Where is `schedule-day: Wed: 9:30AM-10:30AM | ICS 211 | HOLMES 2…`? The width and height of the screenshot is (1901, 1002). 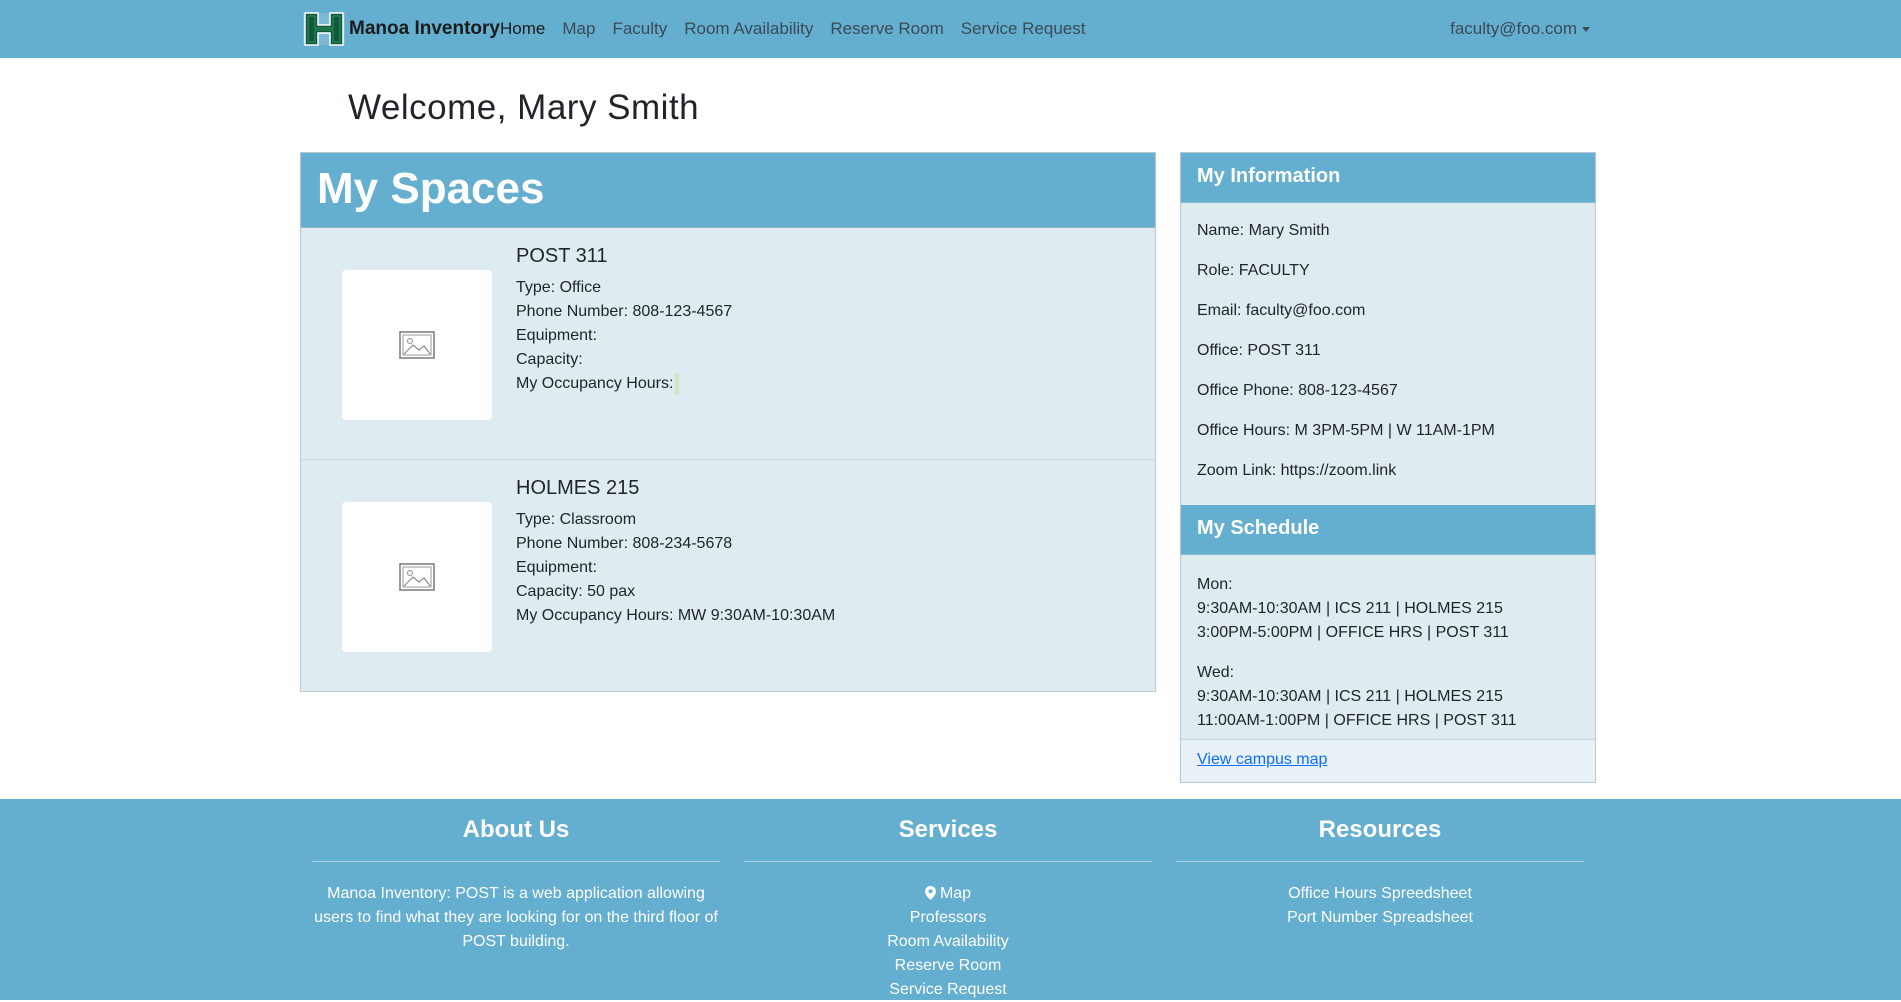
schedule-day: Wed: 9:30AM-10:30AM | ICS 211 | HOLMES 2… is located at coordinates (1388, 697).